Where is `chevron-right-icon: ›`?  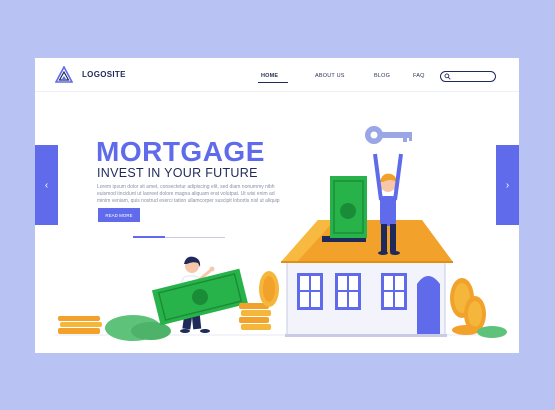 chevron-right-icon: › is located at coordinates (507, 185).